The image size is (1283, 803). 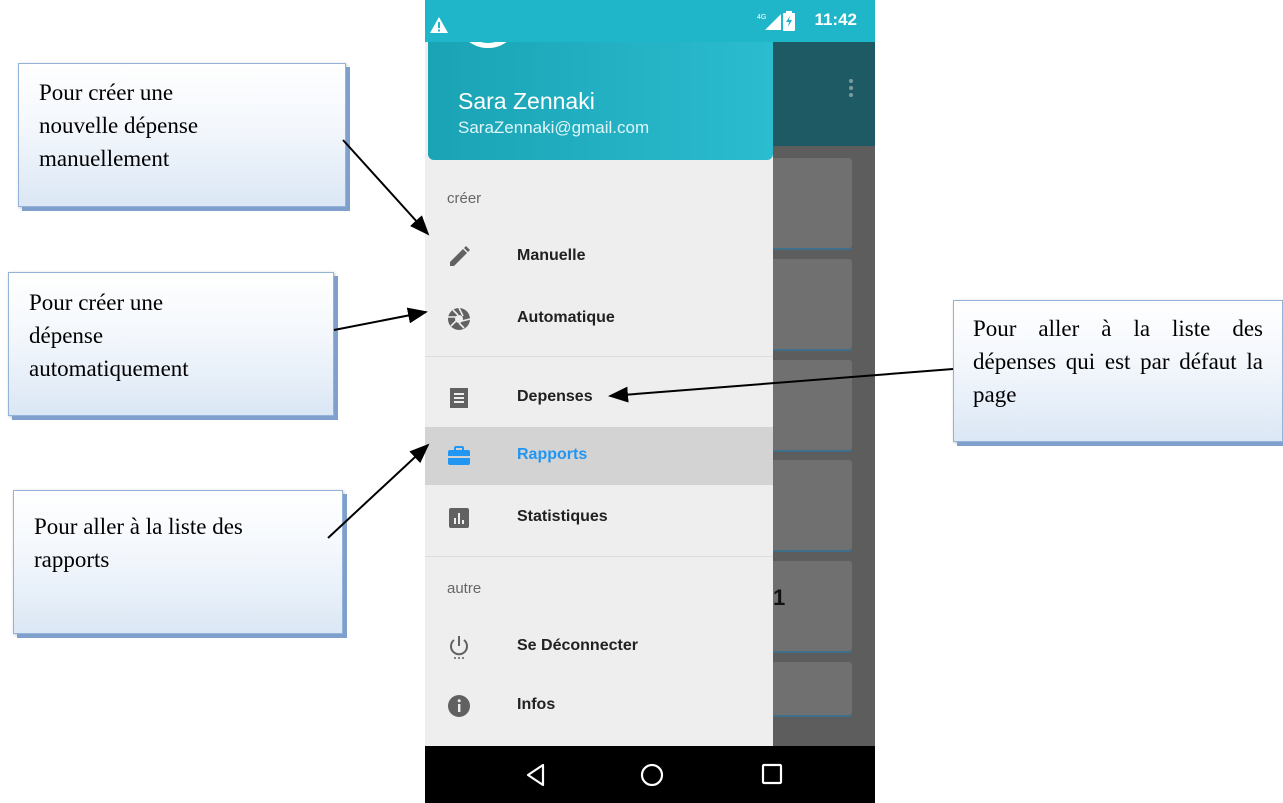 What do you see at coordinates (650, 21) in the screenshot?
I see `status-bar: 4G 11:42` at bounding box center [650, 21].